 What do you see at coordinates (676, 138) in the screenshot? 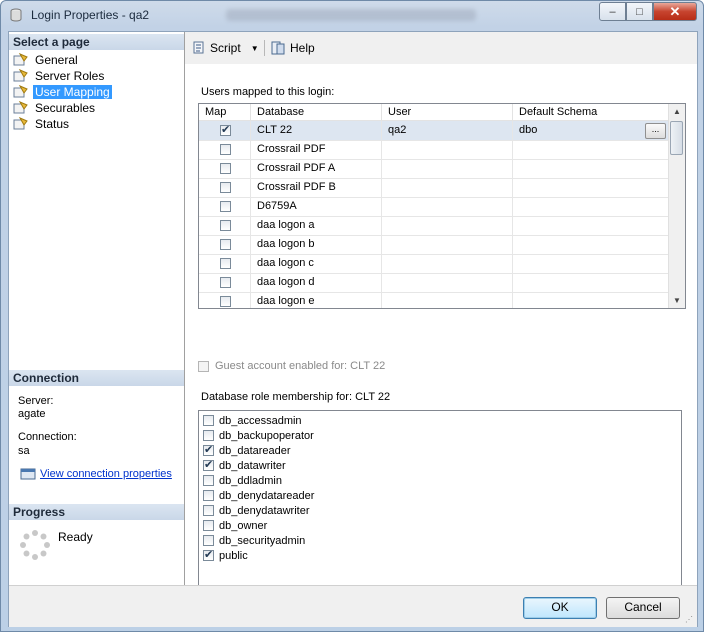
I see `scroll-thumb` at bounding box center [676, 138].